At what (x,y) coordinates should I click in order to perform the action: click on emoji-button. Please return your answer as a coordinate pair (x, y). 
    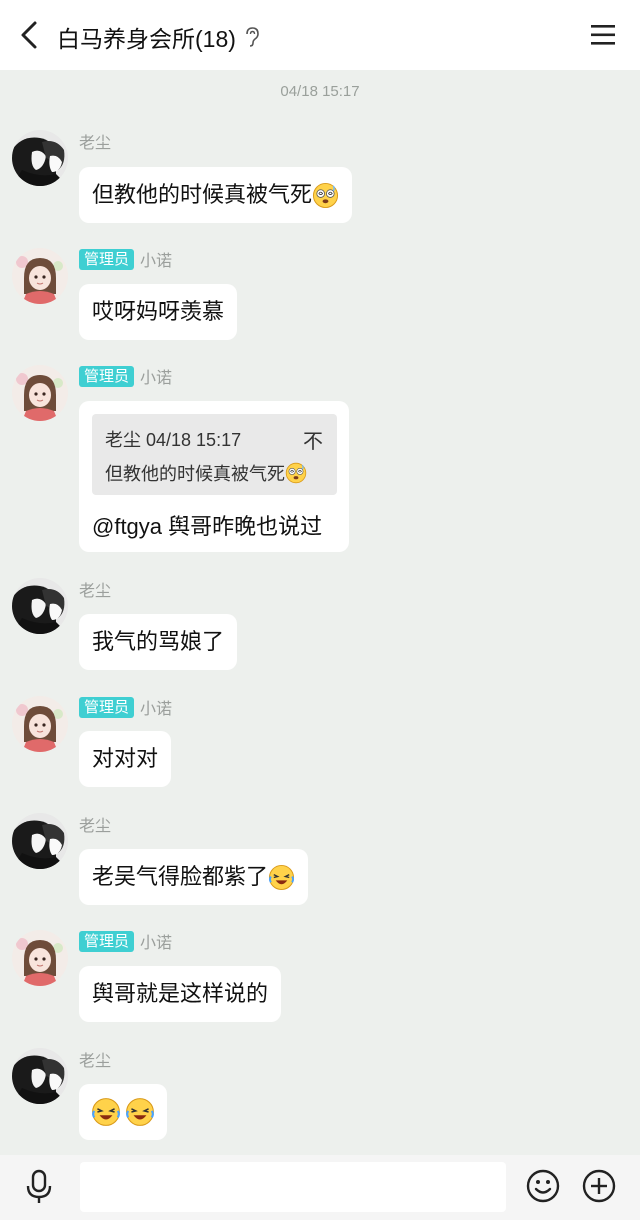
    Looking at the image, I should click on (543, 1186).